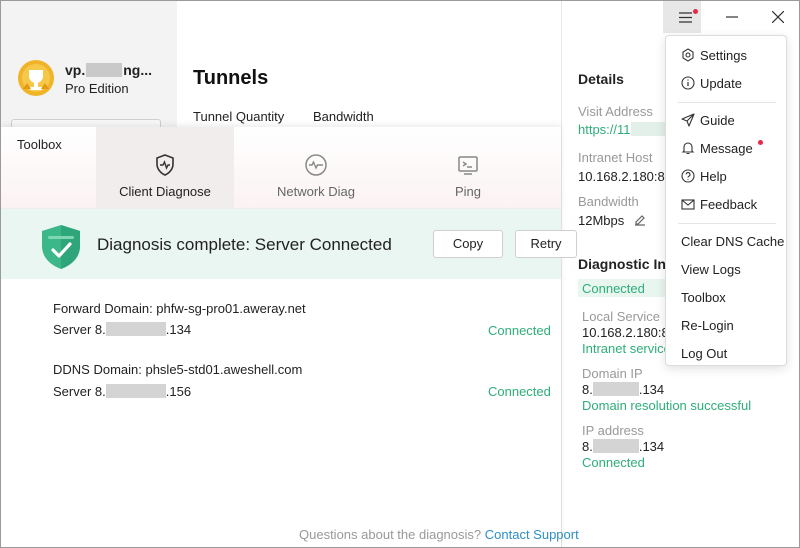  What do you see at coordinates (39, 144) in the screenshot?
I see `toolbox-title: Toolbox` at bounding box center [39, 144].